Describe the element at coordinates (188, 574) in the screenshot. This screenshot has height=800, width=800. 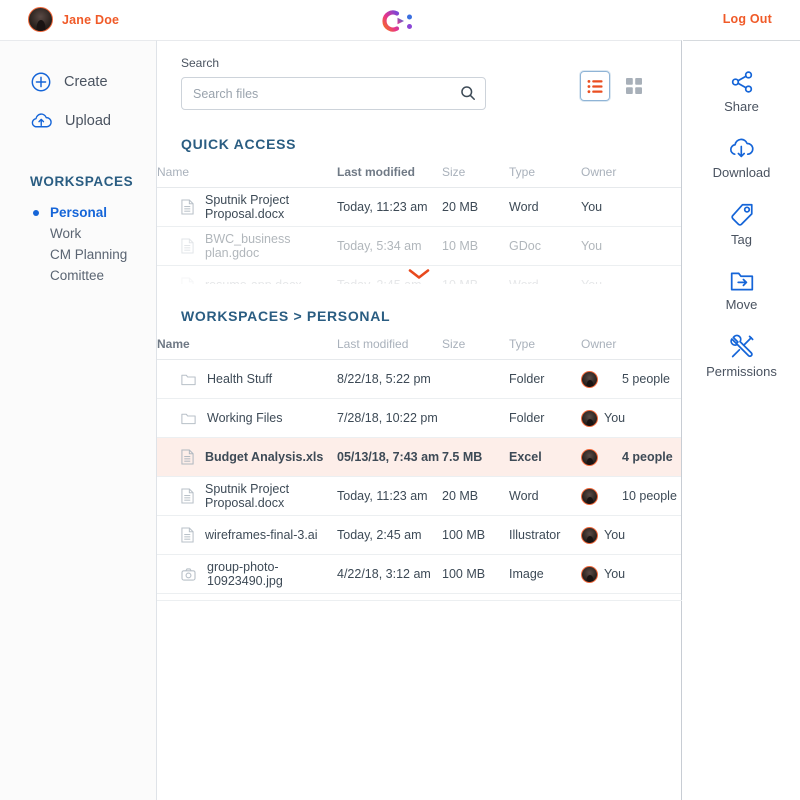
I see `image-icon` at that location.